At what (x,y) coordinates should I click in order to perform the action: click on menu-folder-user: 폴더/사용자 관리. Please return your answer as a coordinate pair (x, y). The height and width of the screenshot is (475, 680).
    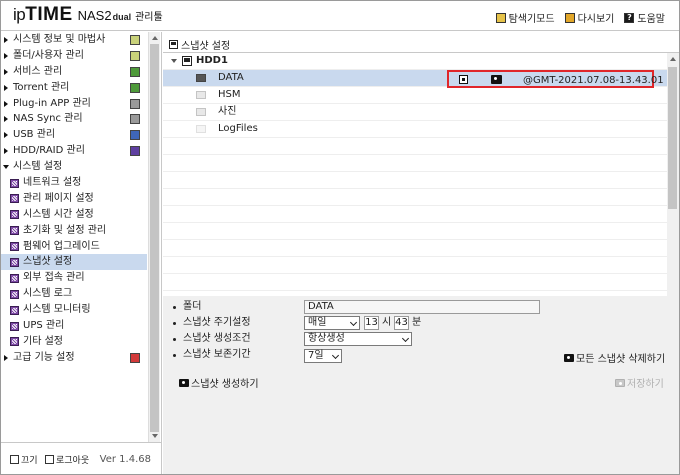
    Looking at the image, I should click on (74, 56).